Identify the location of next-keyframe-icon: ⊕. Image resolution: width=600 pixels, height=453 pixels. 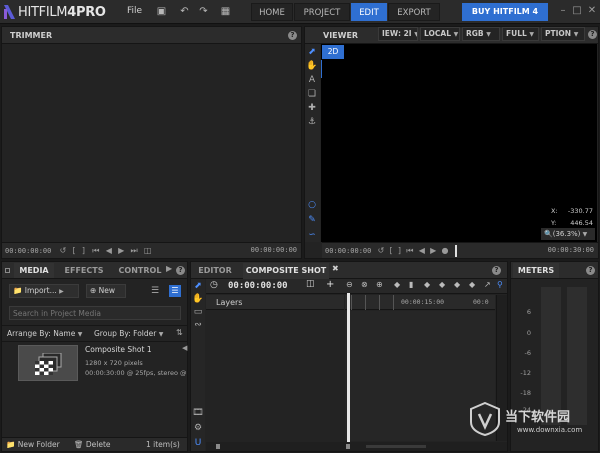
(379, 284).